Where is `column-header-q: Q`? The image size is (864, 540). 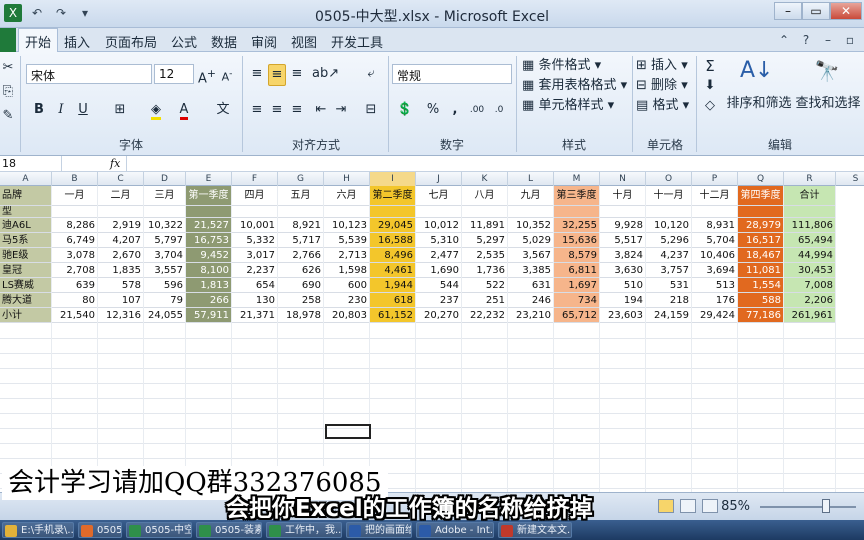 column-header-q: Q is located at coordinates (761, 179).